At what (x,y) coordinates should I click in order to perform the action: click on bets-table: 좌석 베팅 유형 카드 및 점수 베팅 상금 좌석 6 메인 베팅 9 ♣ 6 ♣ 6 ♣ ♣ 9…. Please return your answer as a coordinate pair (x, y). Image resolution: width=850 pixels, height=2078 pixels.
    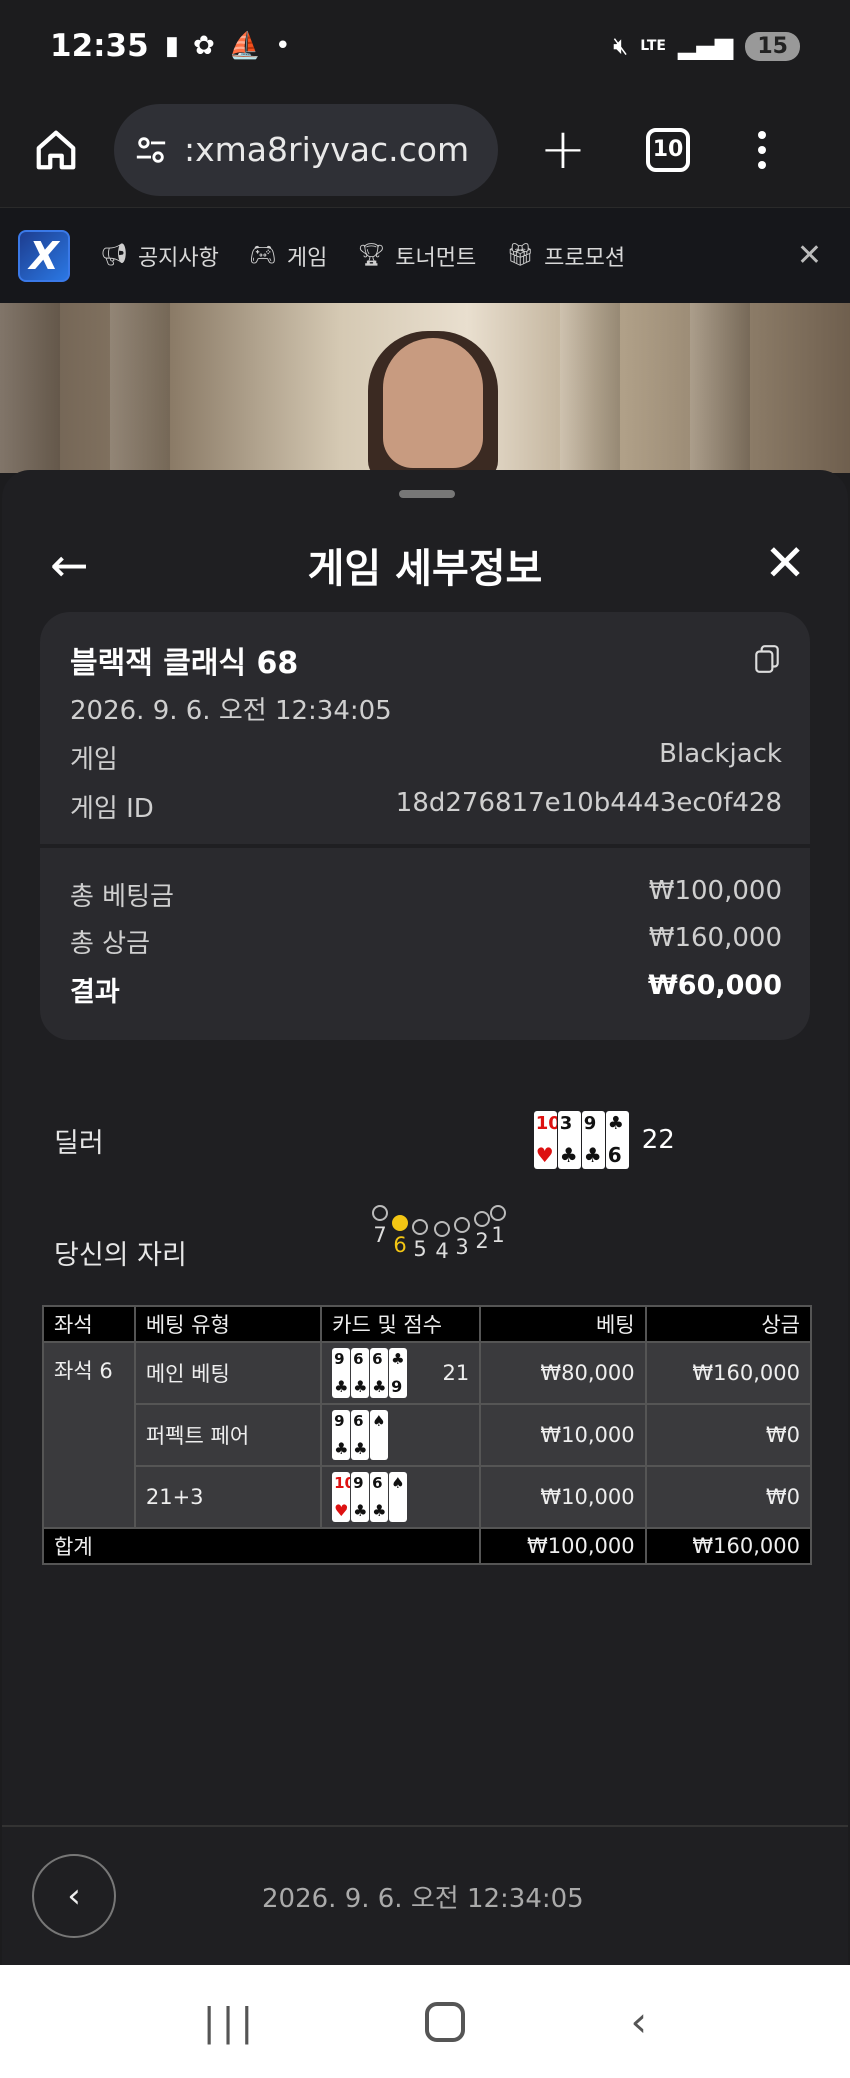
    Looking at the image, I should click on (427, 1435).